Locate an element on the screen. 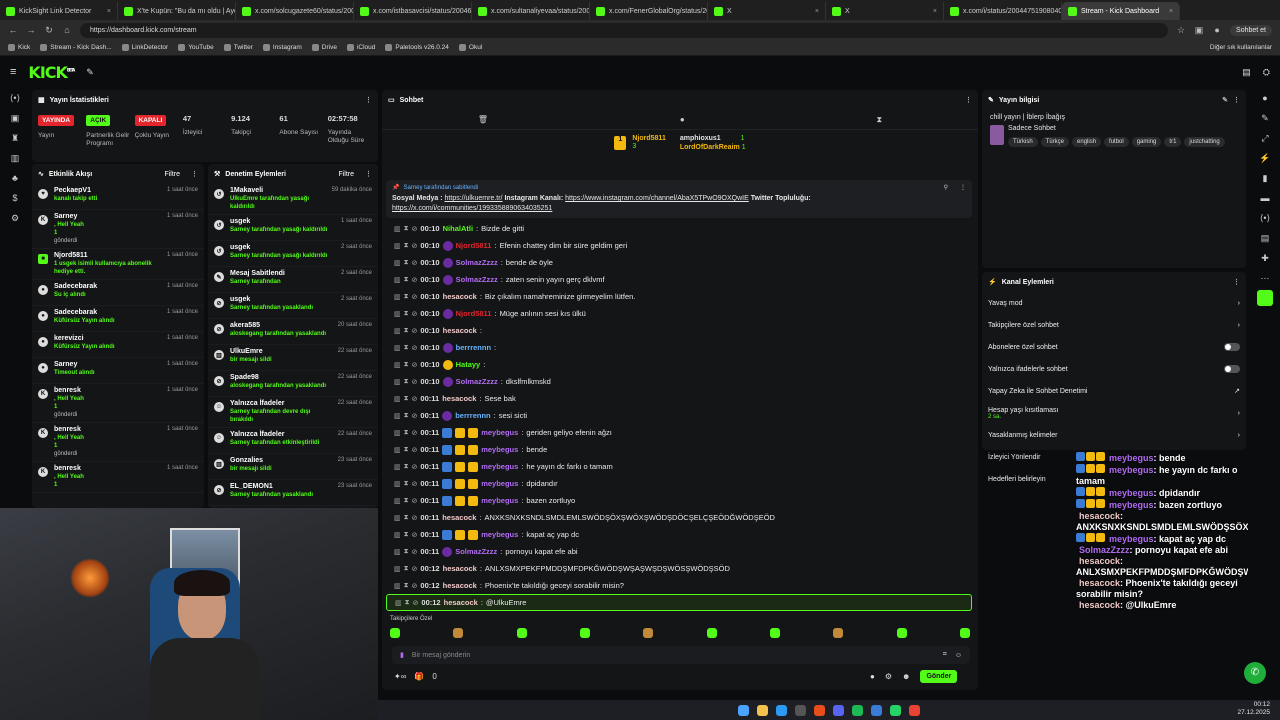  discord-icon is located at coordinates (838, 710).